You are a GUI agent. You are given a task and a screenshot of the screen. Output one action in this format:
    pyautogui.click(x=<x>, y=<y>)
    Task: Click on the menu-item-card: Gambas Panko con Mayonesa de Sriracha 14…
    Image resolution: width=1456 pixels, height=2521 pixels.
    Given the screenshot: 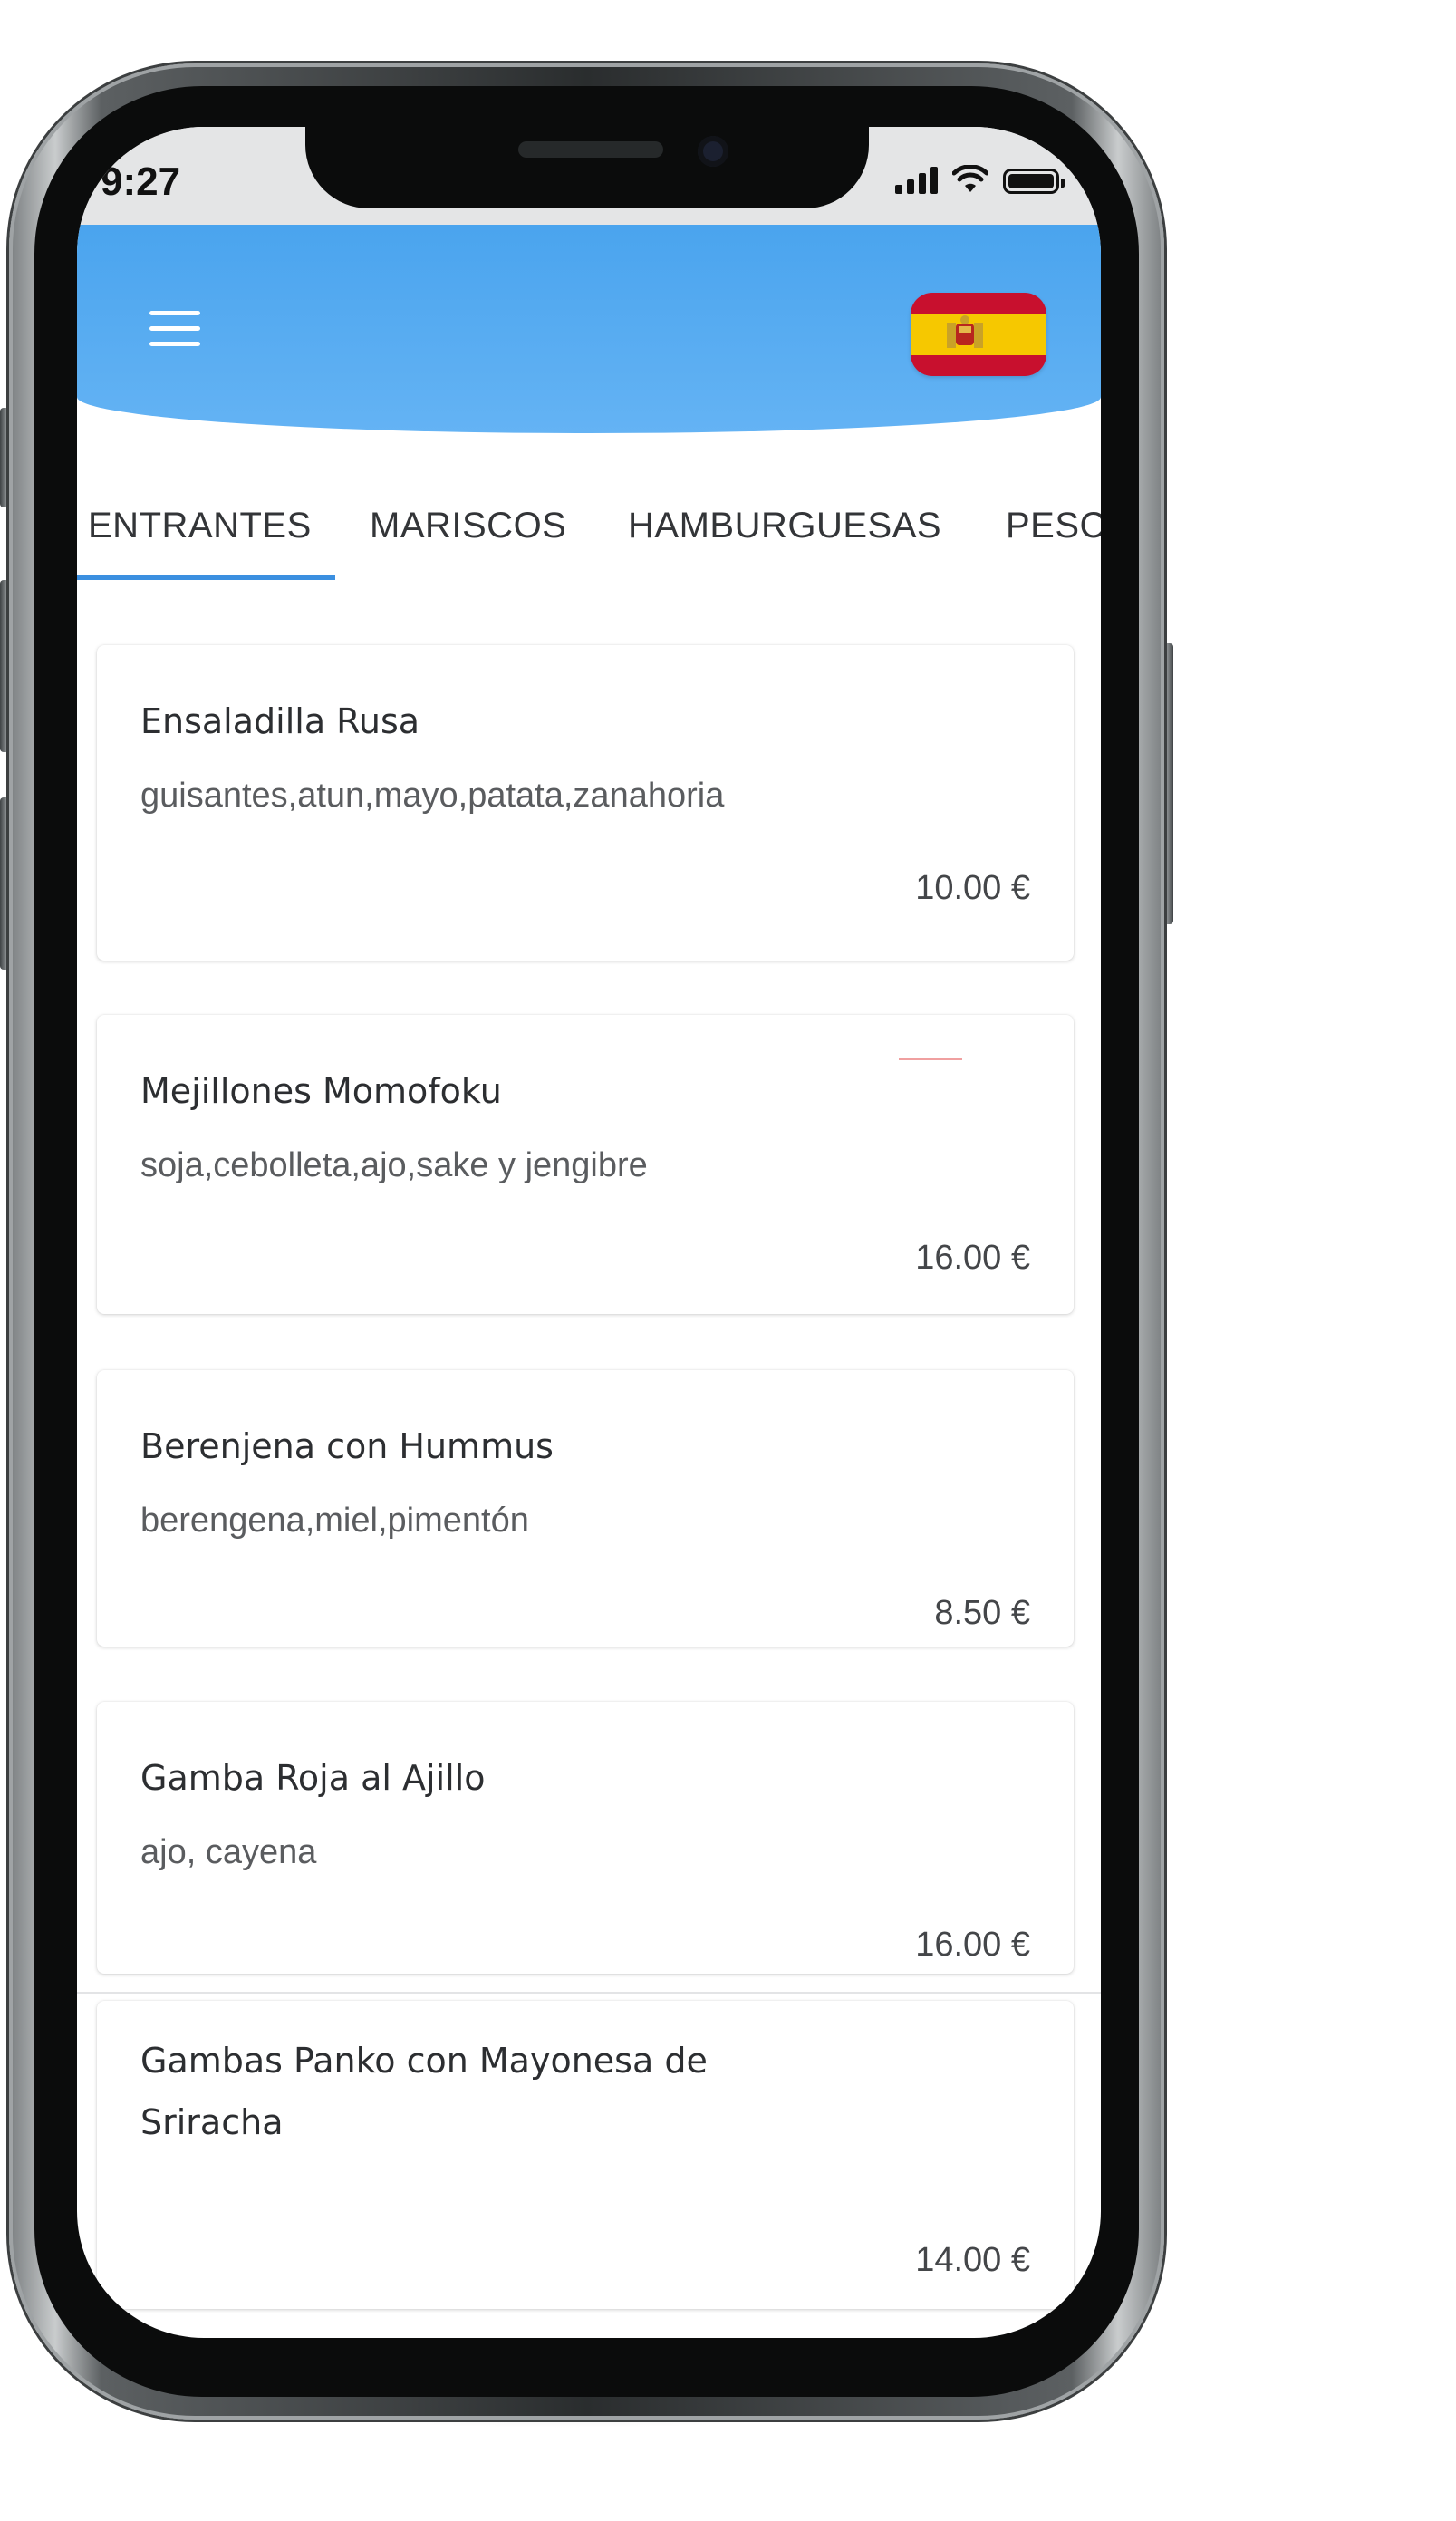 What is the action you would take?
    pyautogui.click(x=585, y=2155)
    